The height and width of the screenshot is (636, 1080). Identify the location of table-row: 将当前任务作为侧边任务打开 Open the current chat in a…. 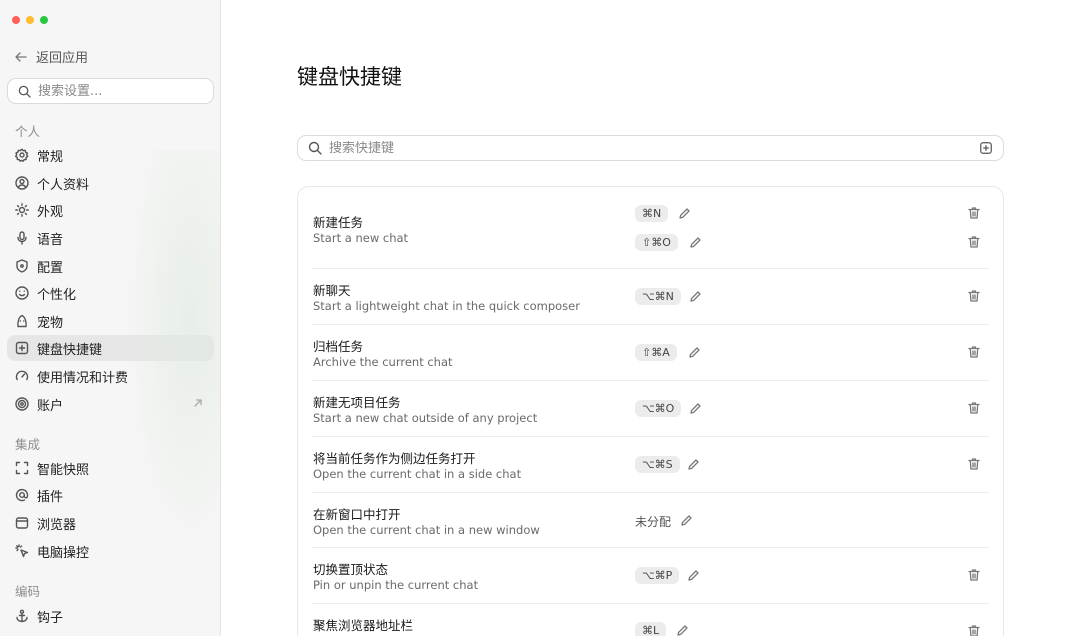
(650, 465).